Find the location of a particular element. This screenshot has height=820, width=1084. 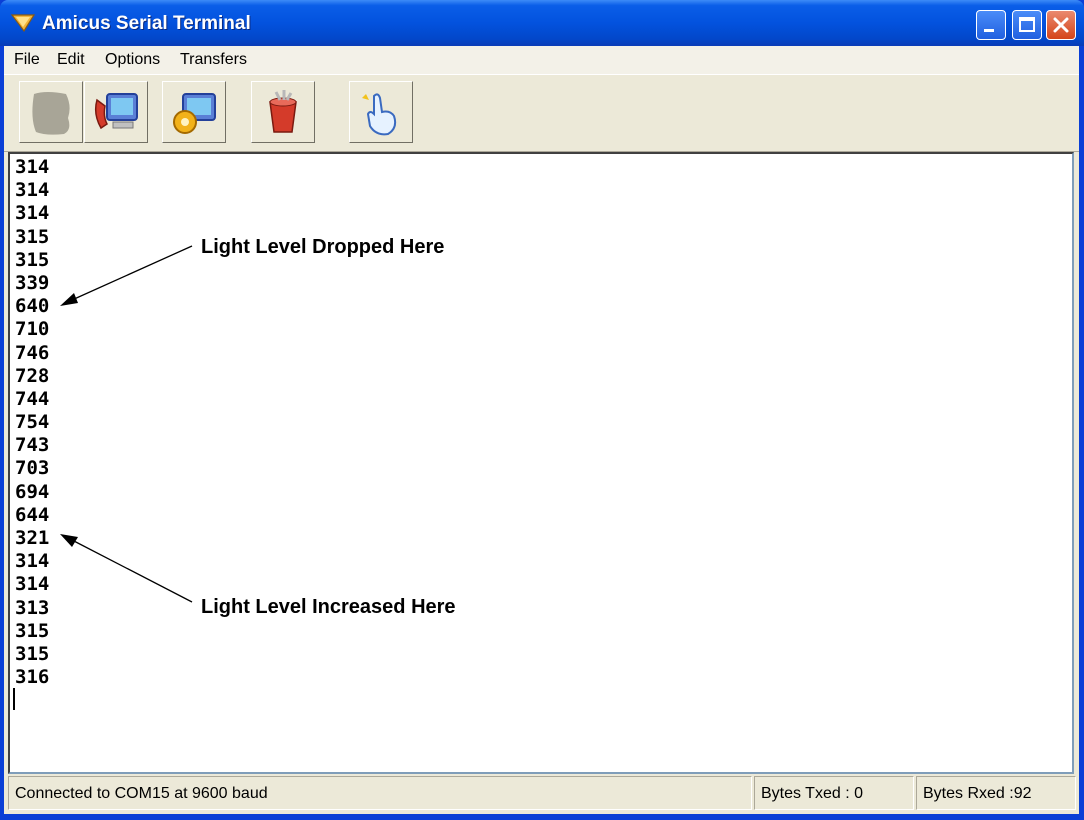

close-button is located at coordinates (1061, 25).